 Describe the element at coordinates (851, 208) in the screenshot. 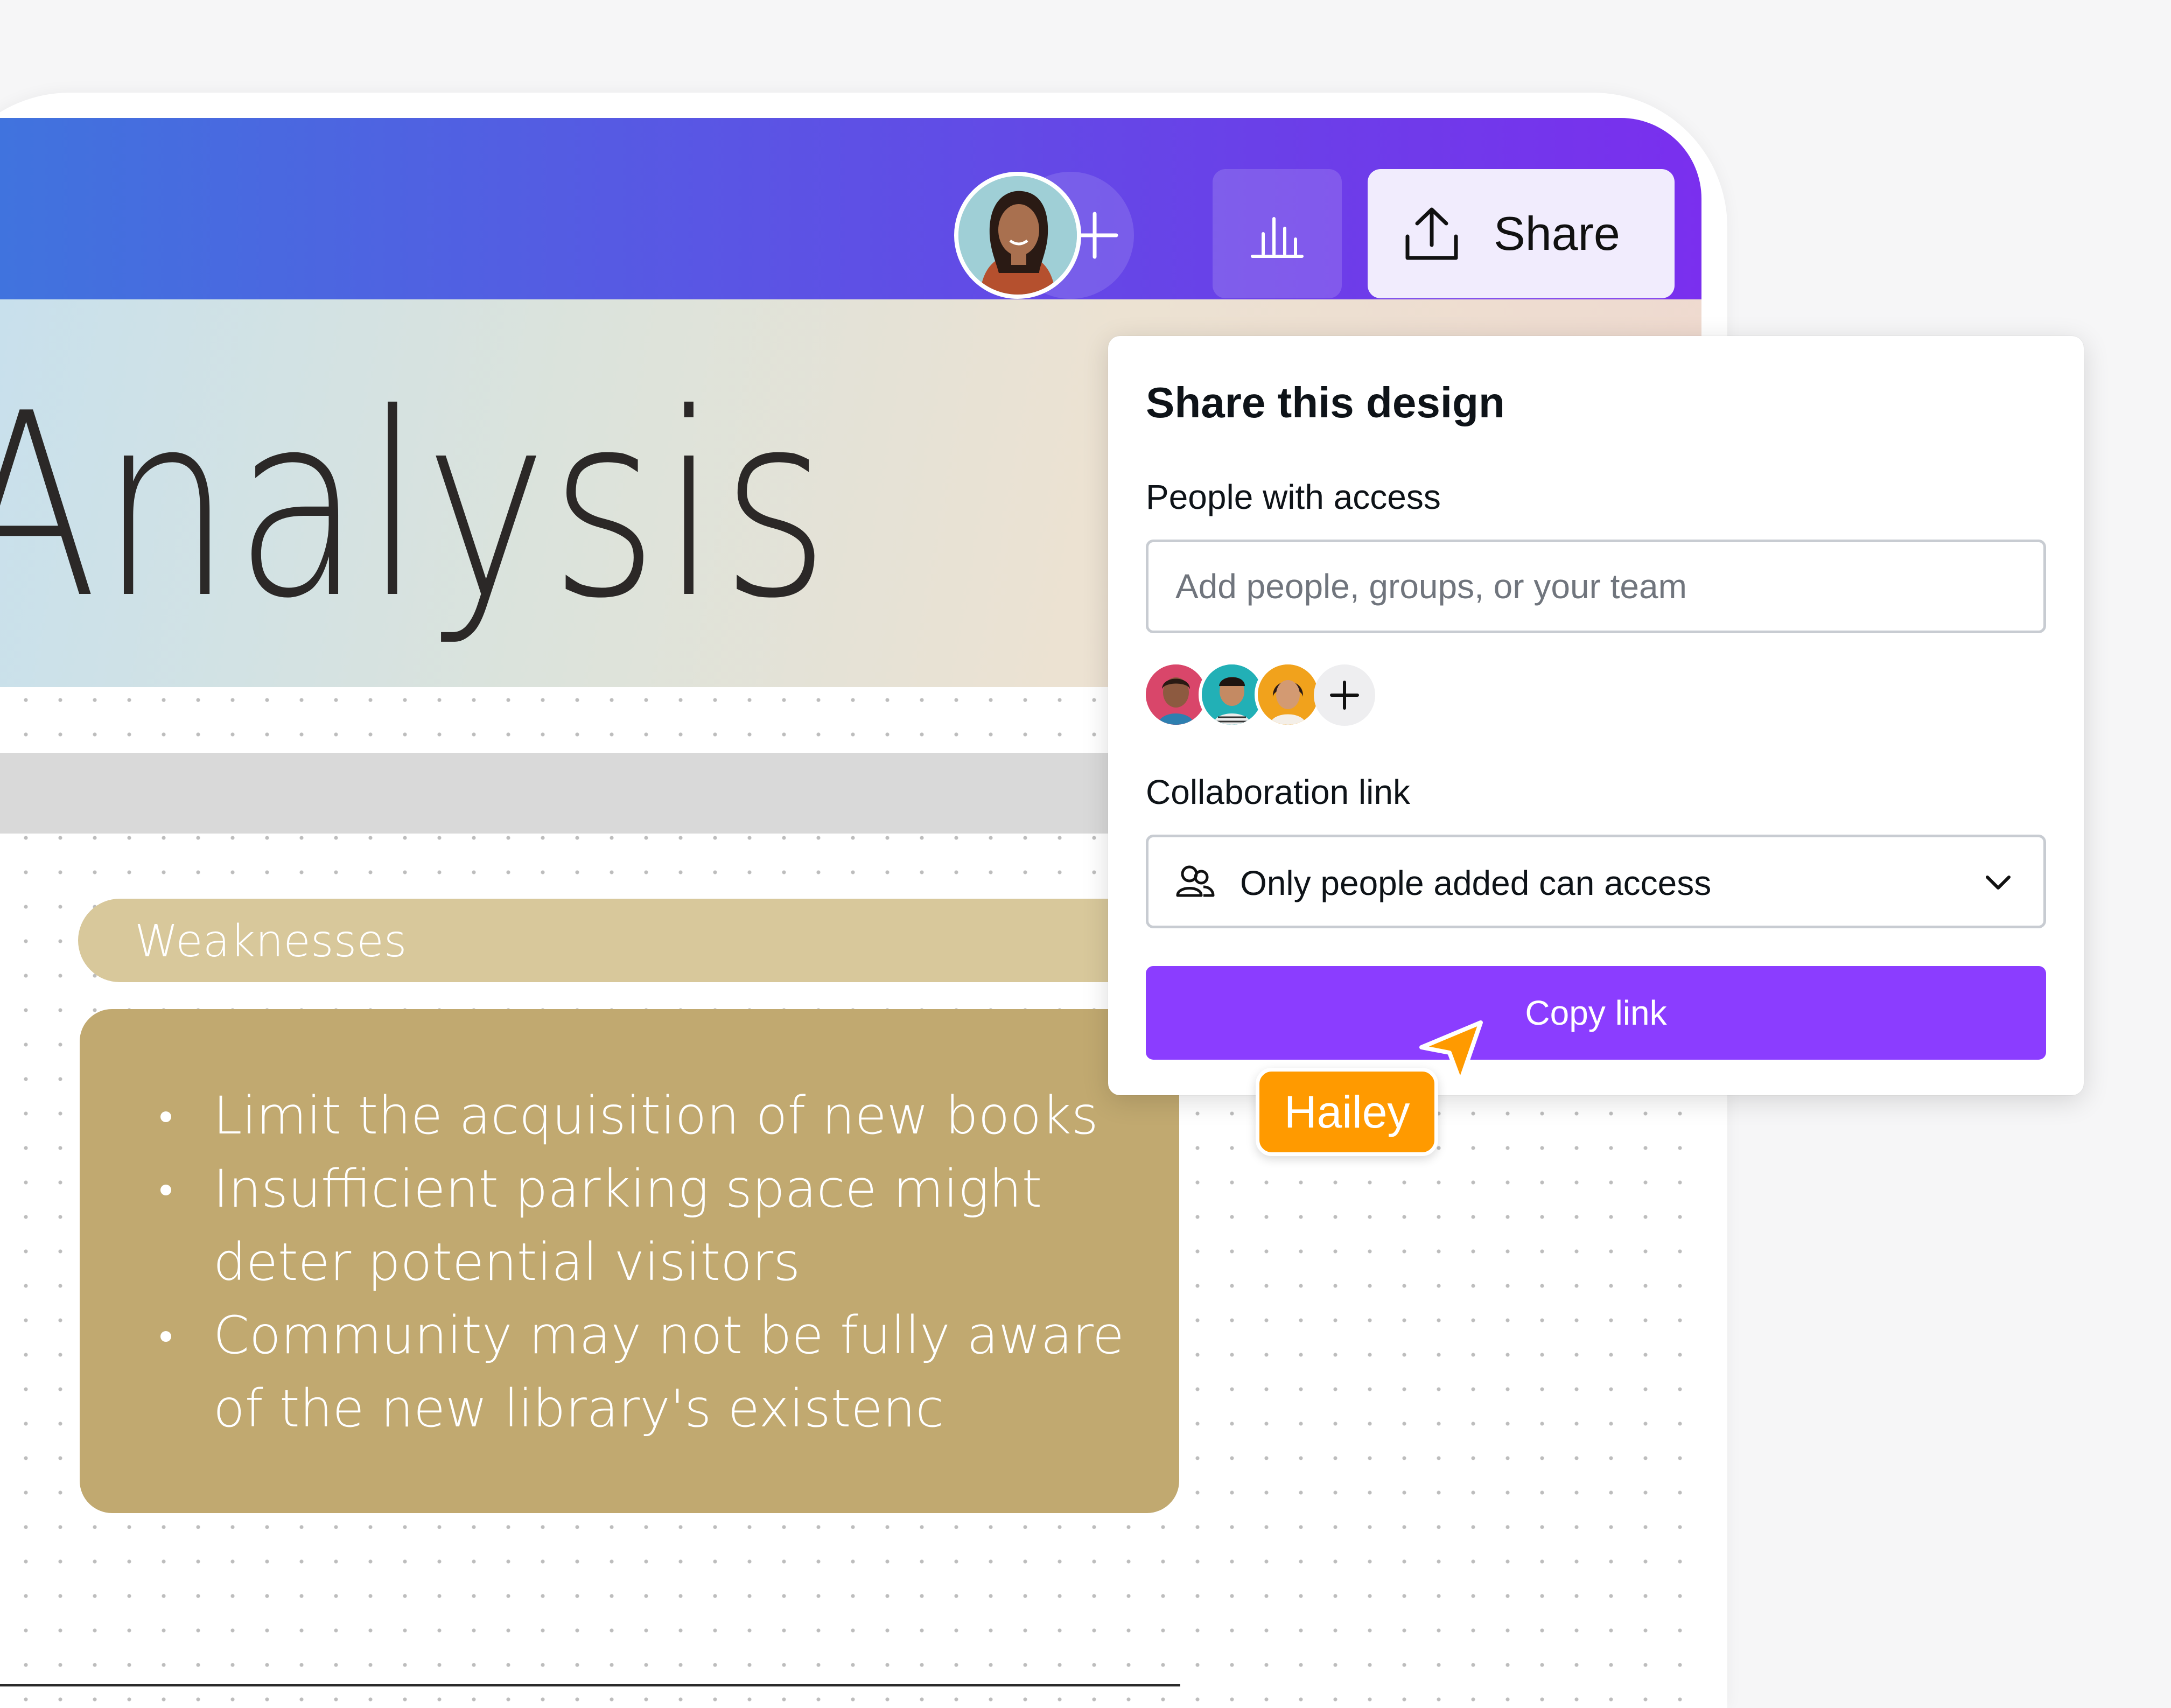

I see `editor-topbar: Share` at that location.